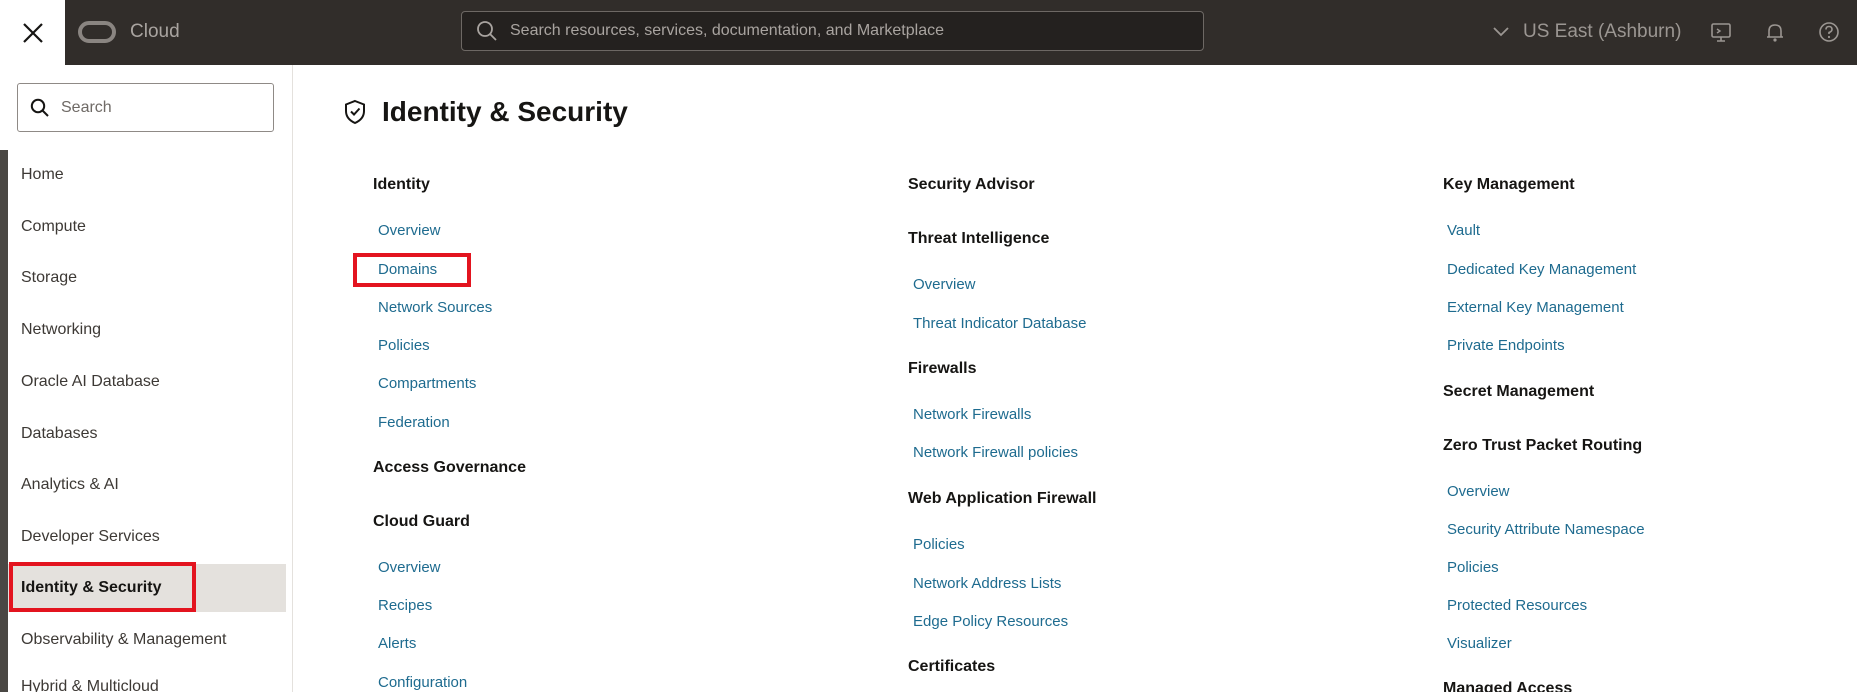 The image size is (1857, 692). I want to click on sidebar-item-label: Networking, so click(61, 329).